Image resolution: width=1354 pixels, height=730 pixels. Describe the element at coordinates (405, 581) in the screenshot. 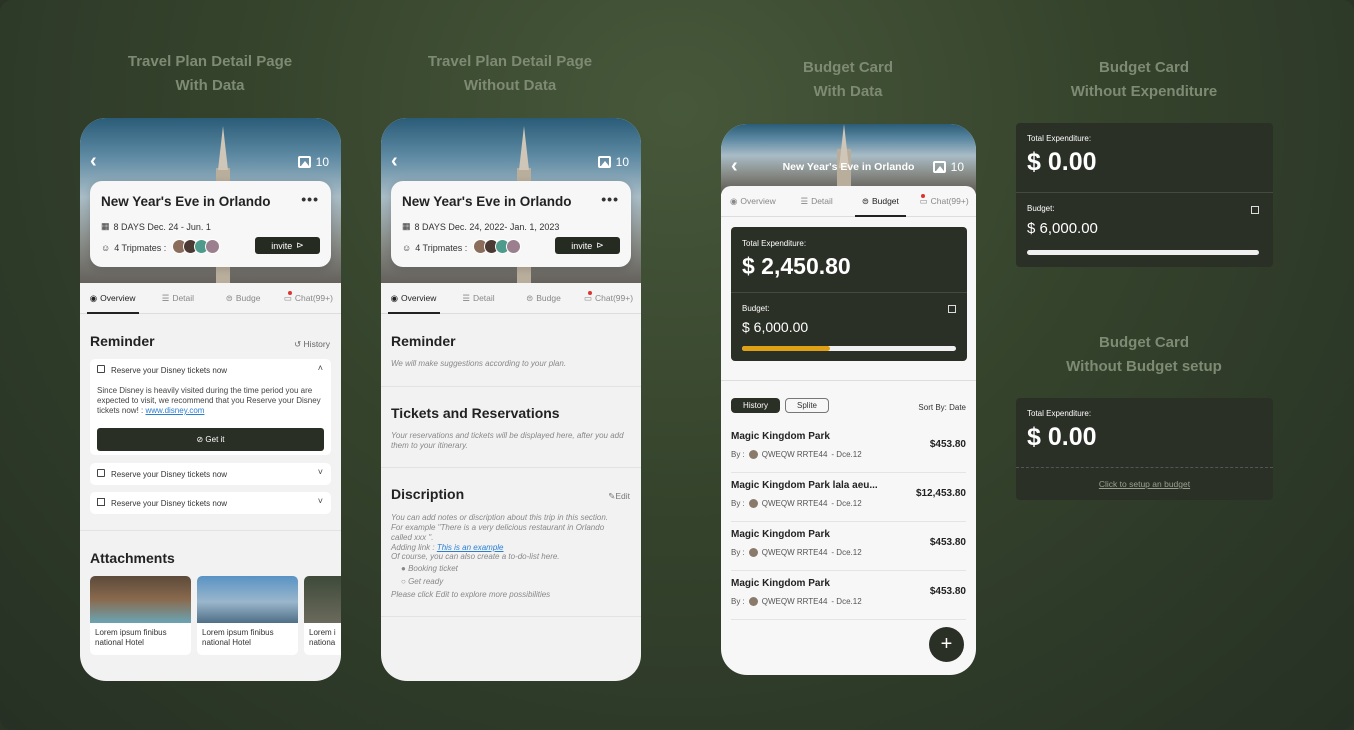

I see `empty-circle-icon: ○` at that location.